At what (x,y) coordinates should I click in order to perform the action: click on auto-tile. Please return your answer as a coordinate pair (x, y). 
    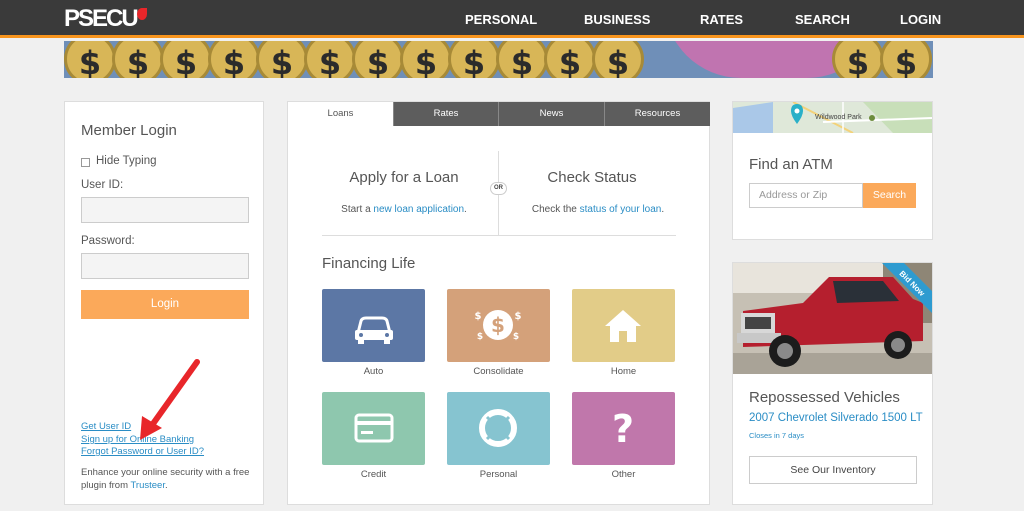
    Looking at the image, I should click on (373, 325).